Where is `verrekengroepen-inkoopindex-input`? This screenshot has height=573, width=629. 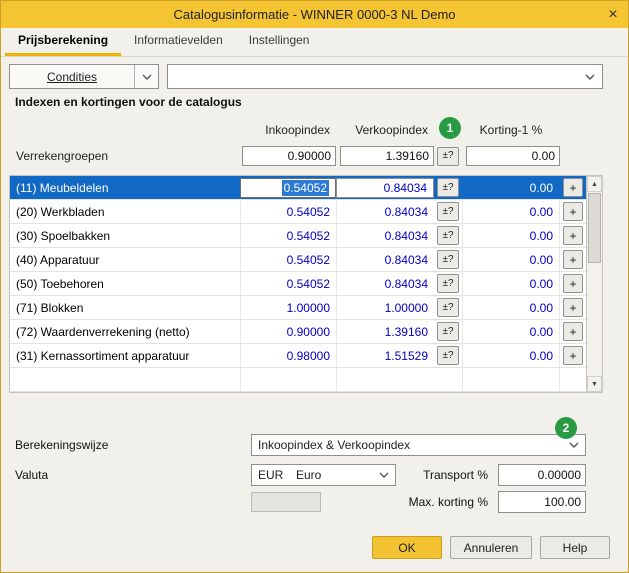 verrekengroepen-inkoopindex-input is located at coordinates (289, 156).